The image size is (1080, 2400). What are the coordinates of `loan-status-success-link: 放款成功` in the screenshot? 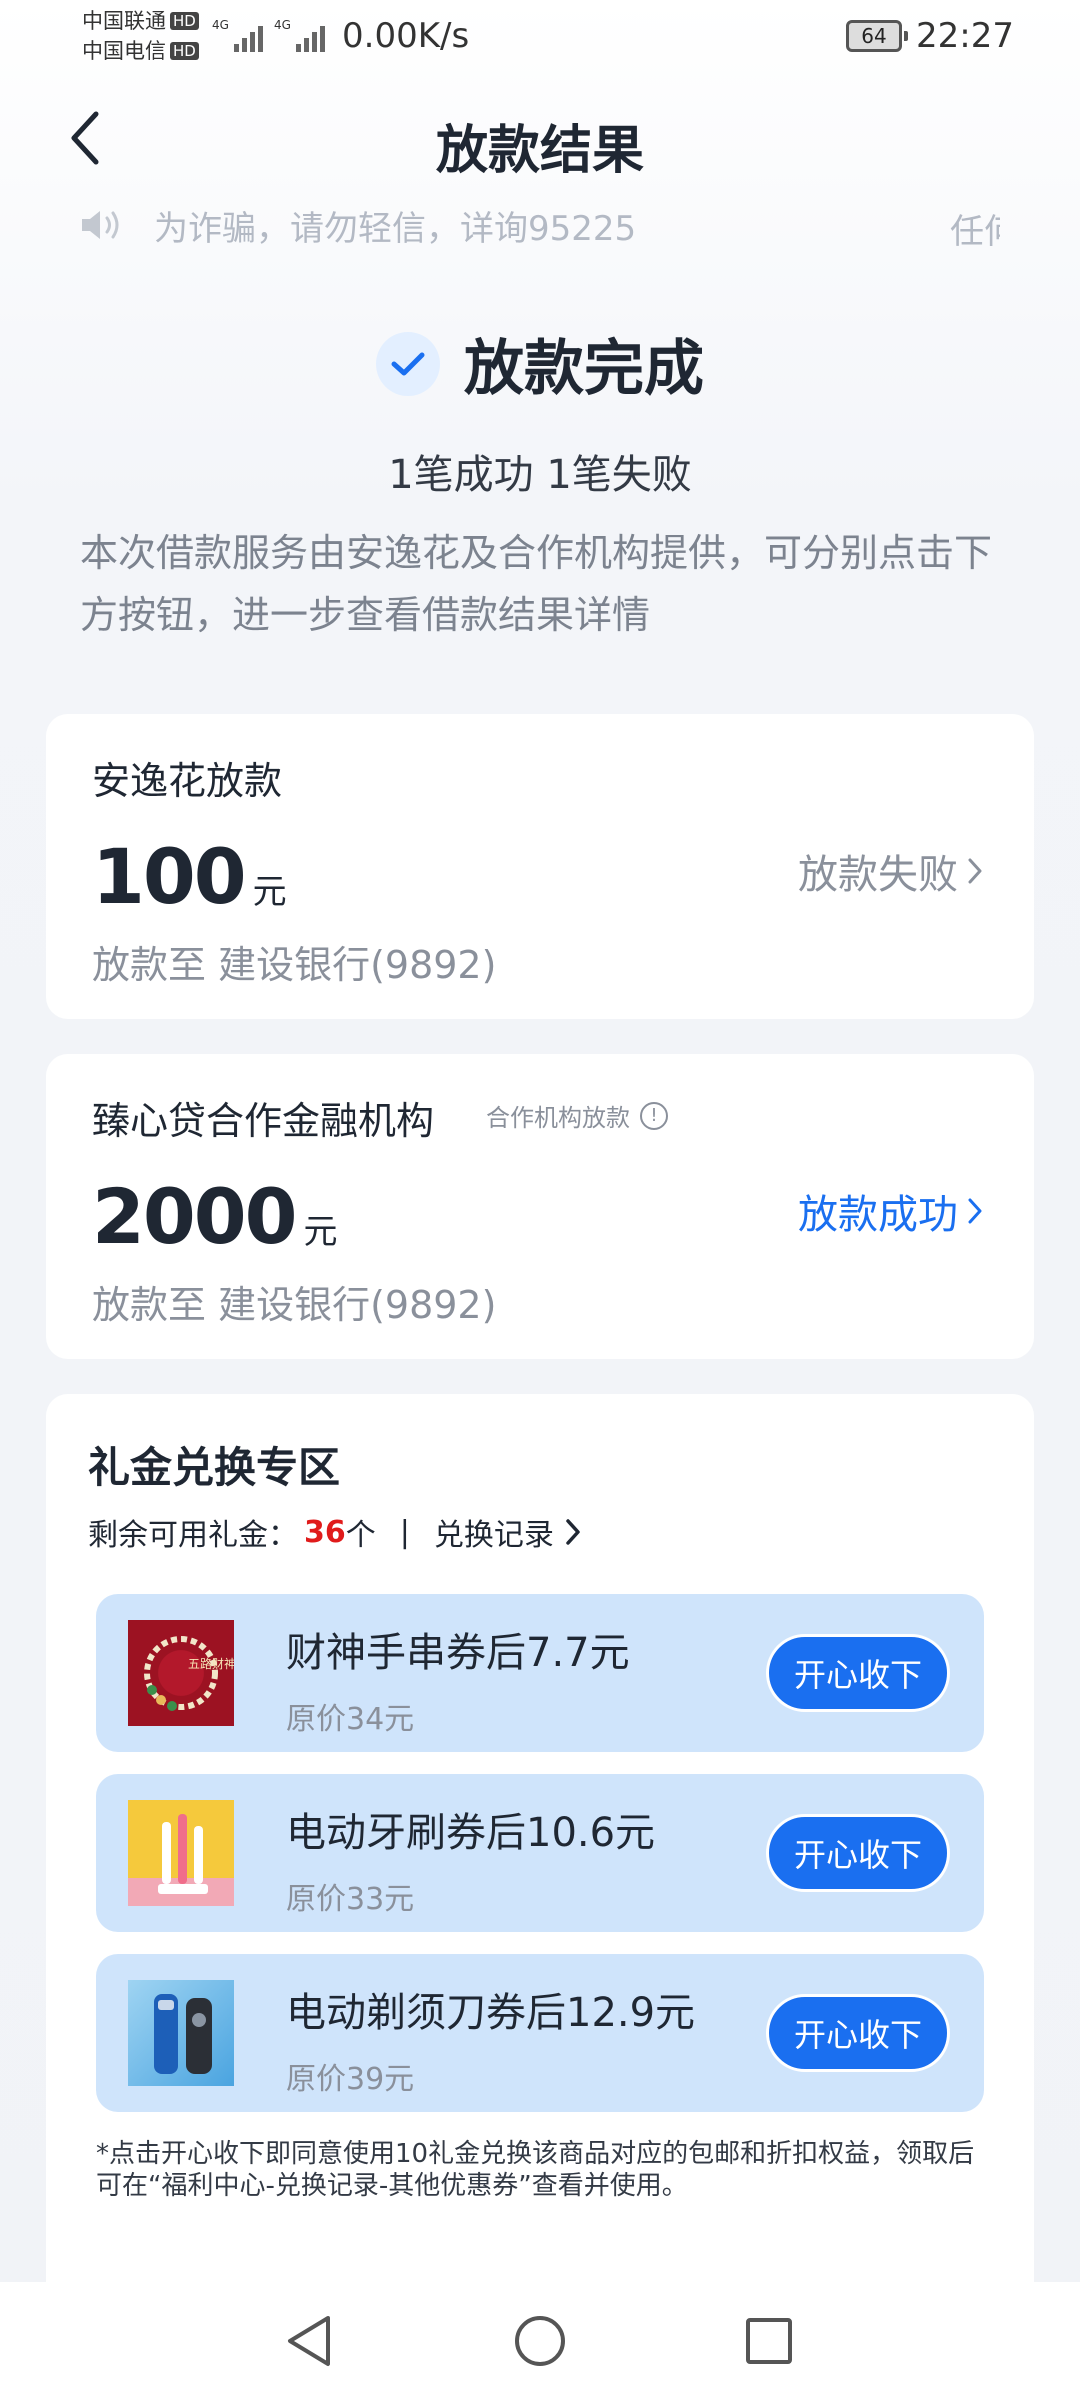 It's located at (890, 1211).